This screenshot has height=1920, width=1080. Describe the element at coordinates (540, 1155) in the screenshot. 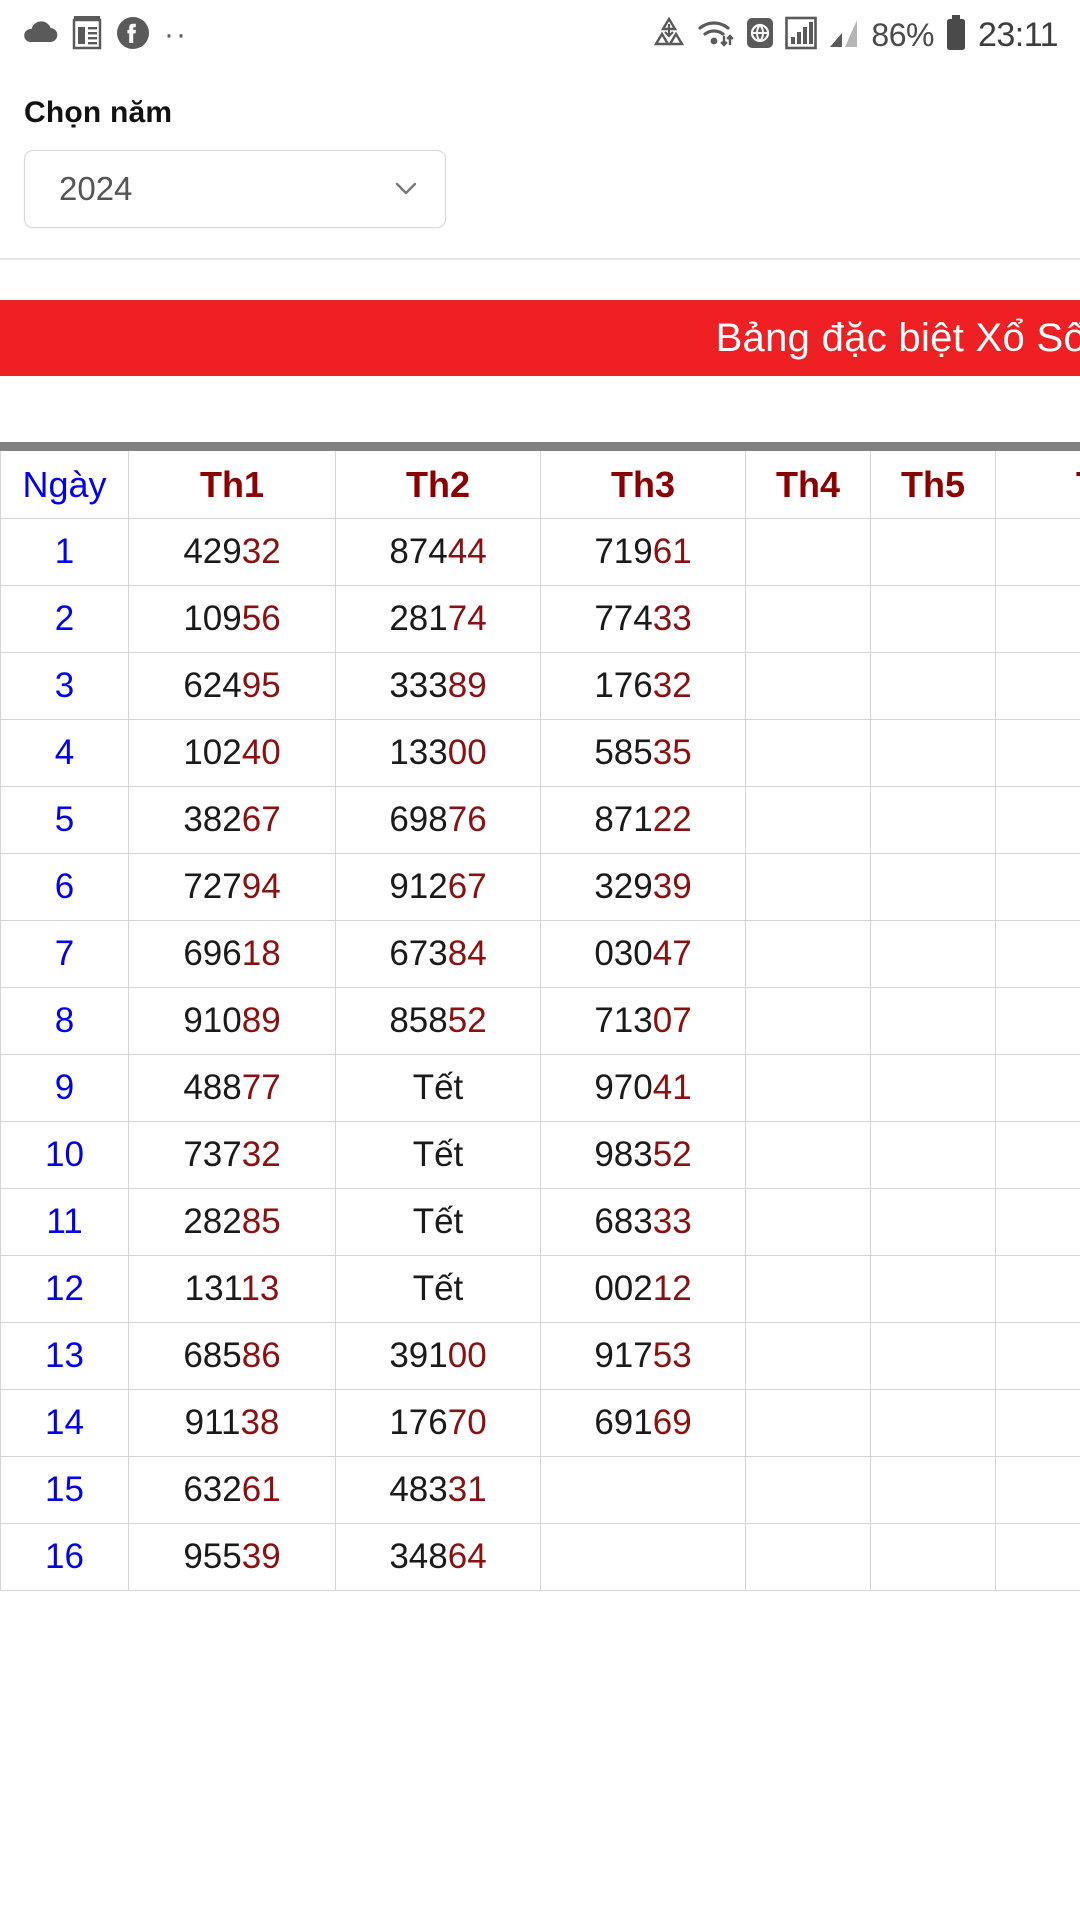

I see `table-row: 10 73732 Tết 98352` at that location.